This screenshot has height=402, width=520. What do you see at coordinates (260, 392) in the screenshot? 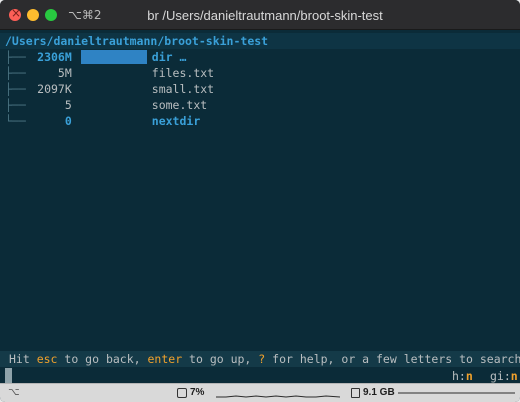
I see `system-status-bar: ⌥ 7% 9.1 GB` at bounding box center [260, 392].